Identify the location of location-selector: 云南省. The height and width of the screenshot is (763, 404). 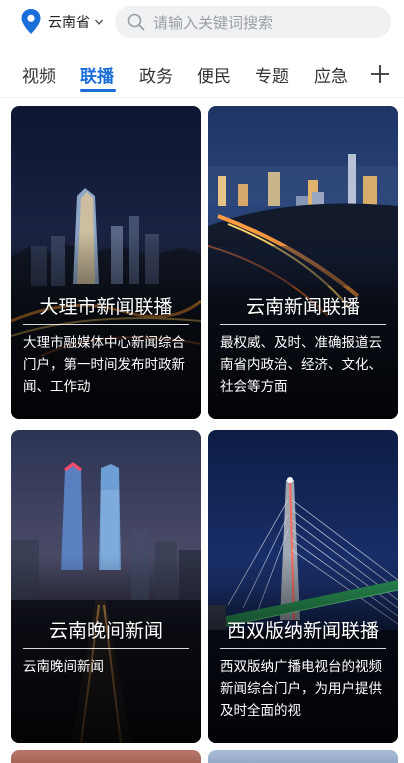
(62, 22).